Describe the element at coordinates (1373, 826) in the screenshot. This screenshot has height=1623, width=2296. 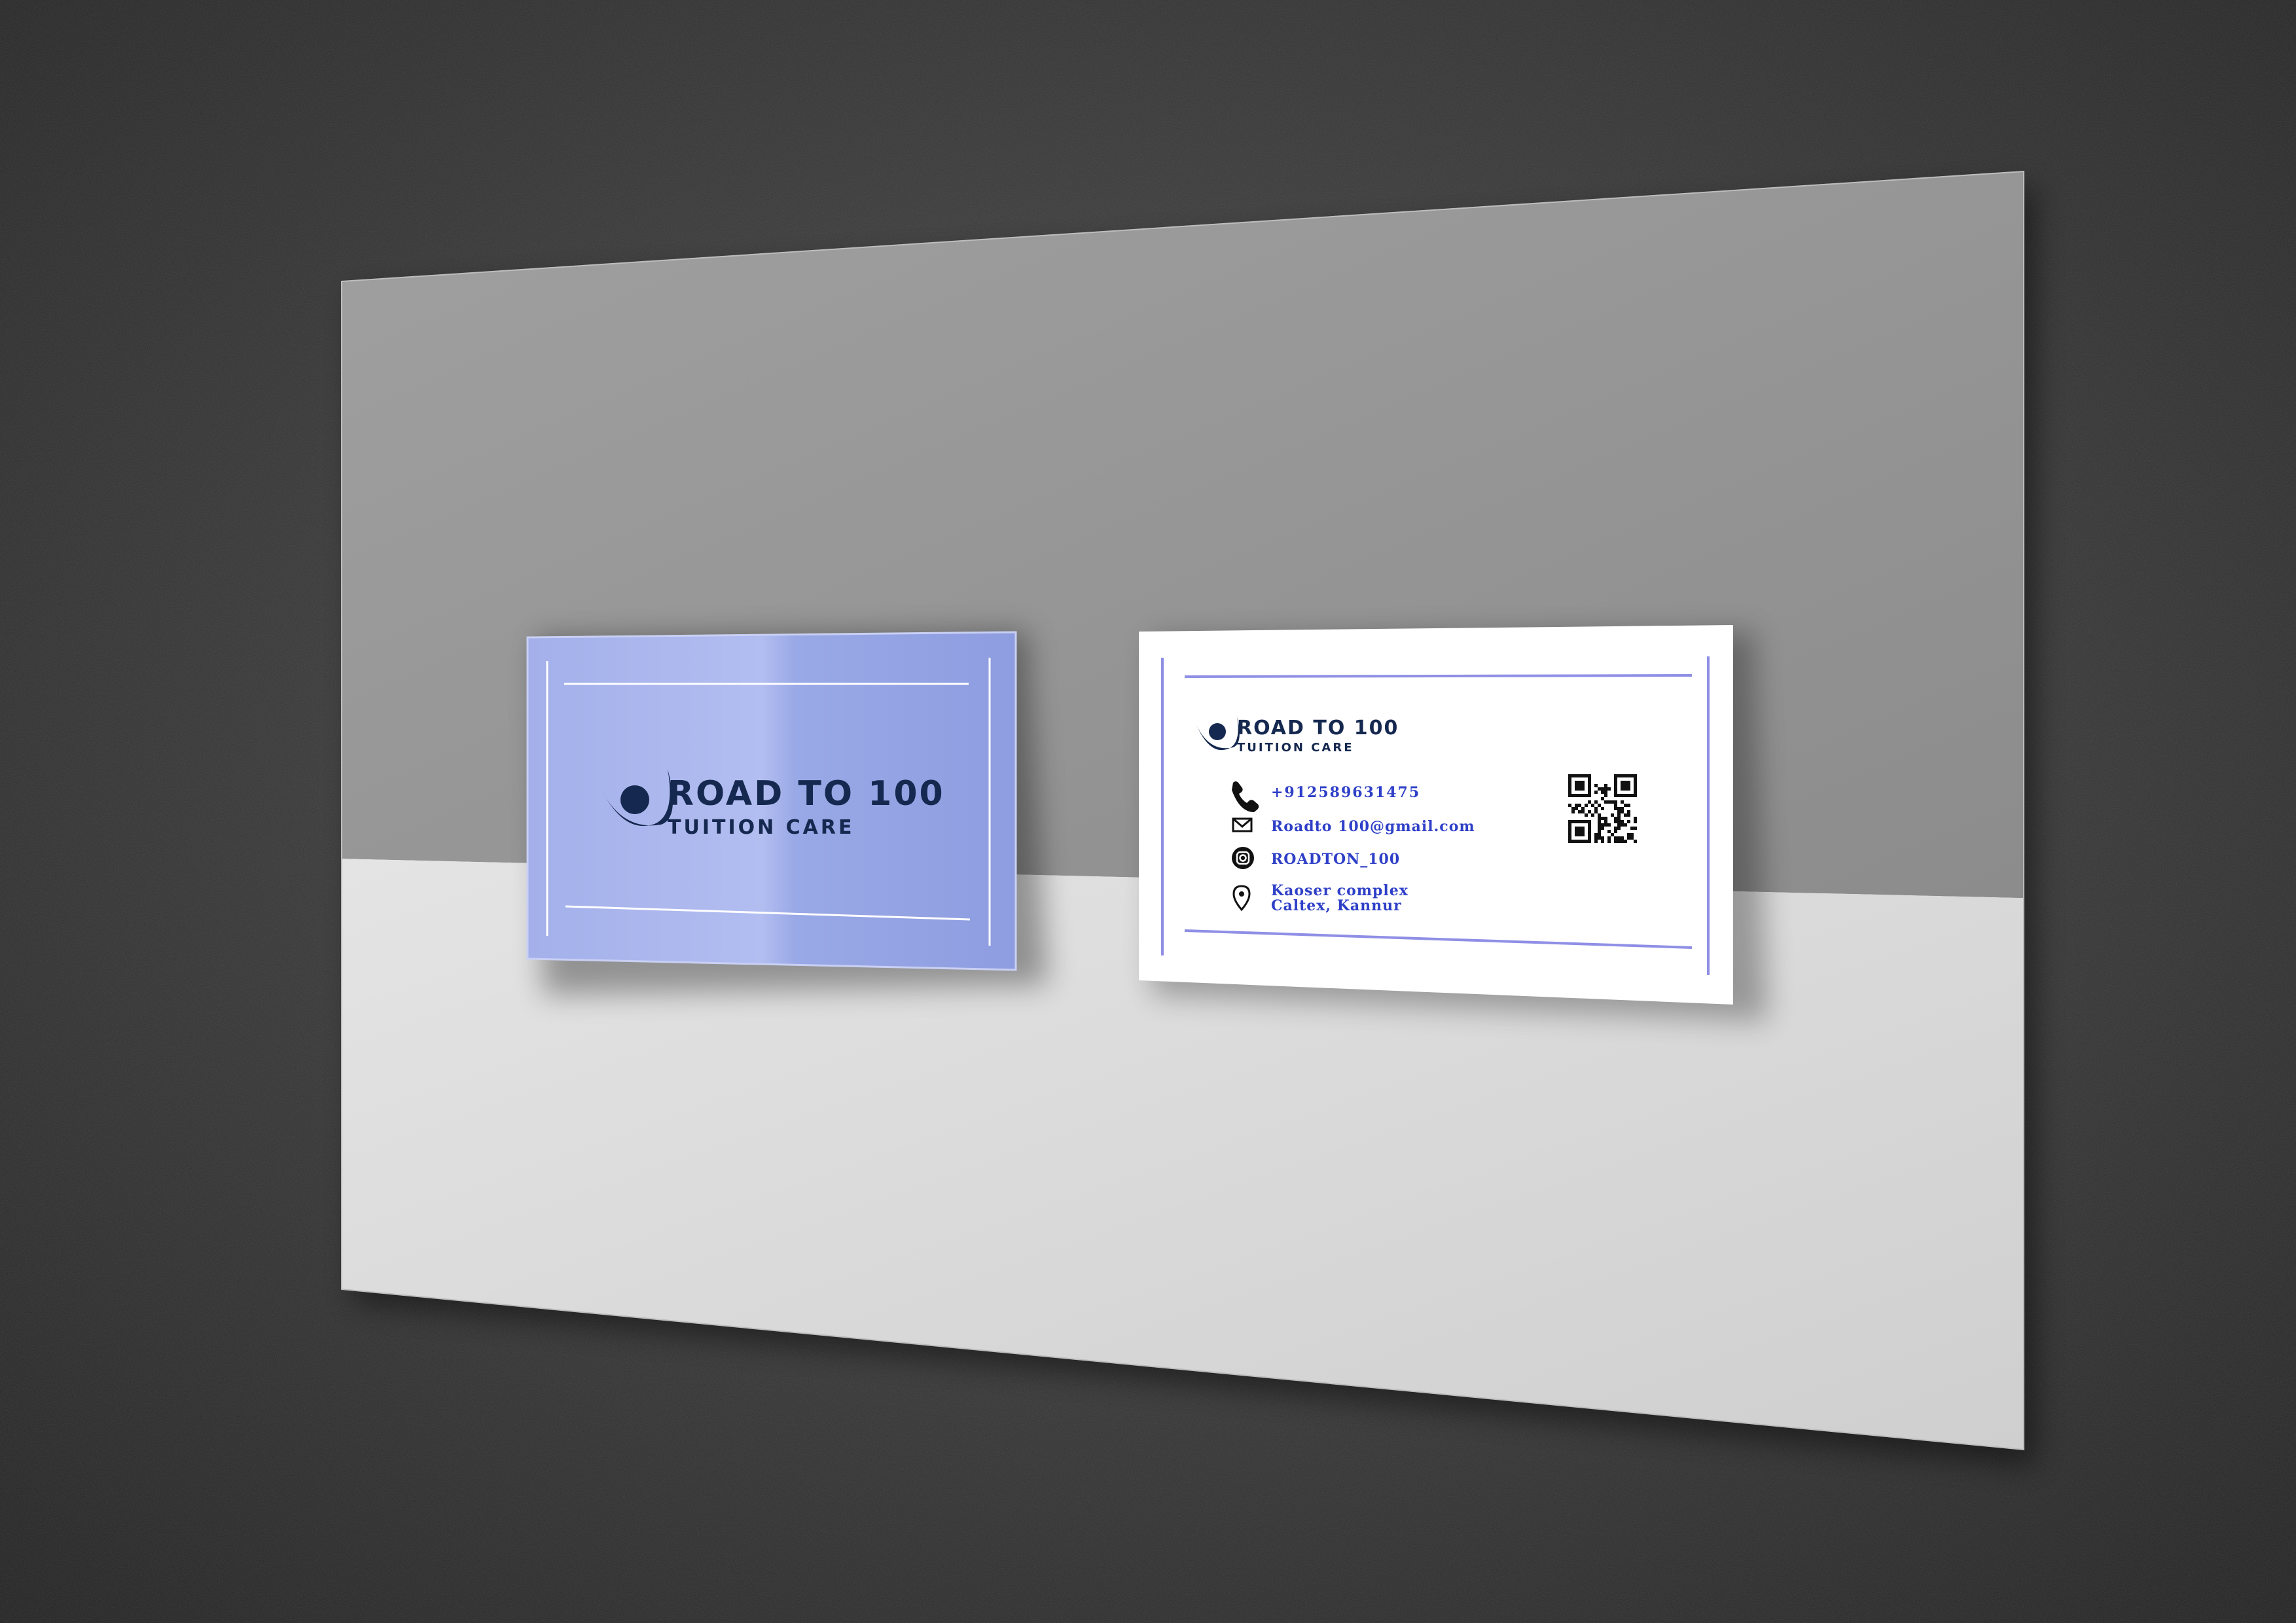
I see `contact-email: Roadto 100@gmail.com` at that location.